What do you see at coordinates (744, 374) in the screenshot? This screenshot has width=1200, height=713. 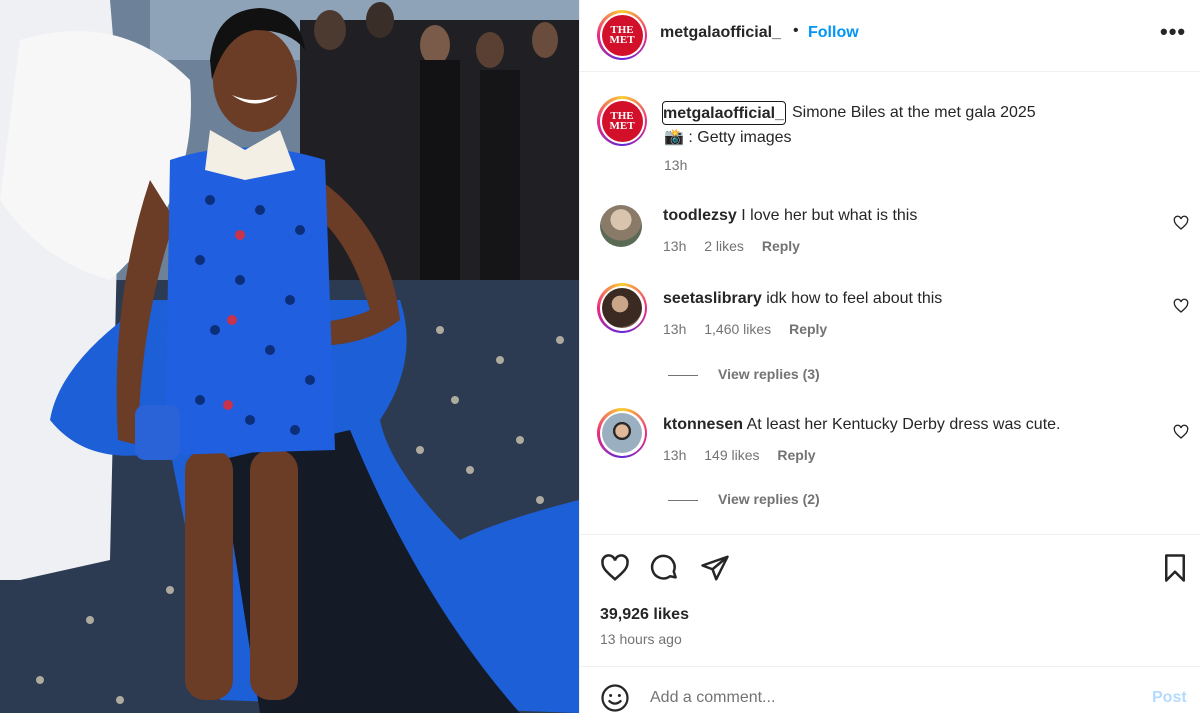 I see `view-replies-button: View replies (3)` at bounding box center [744, 374].